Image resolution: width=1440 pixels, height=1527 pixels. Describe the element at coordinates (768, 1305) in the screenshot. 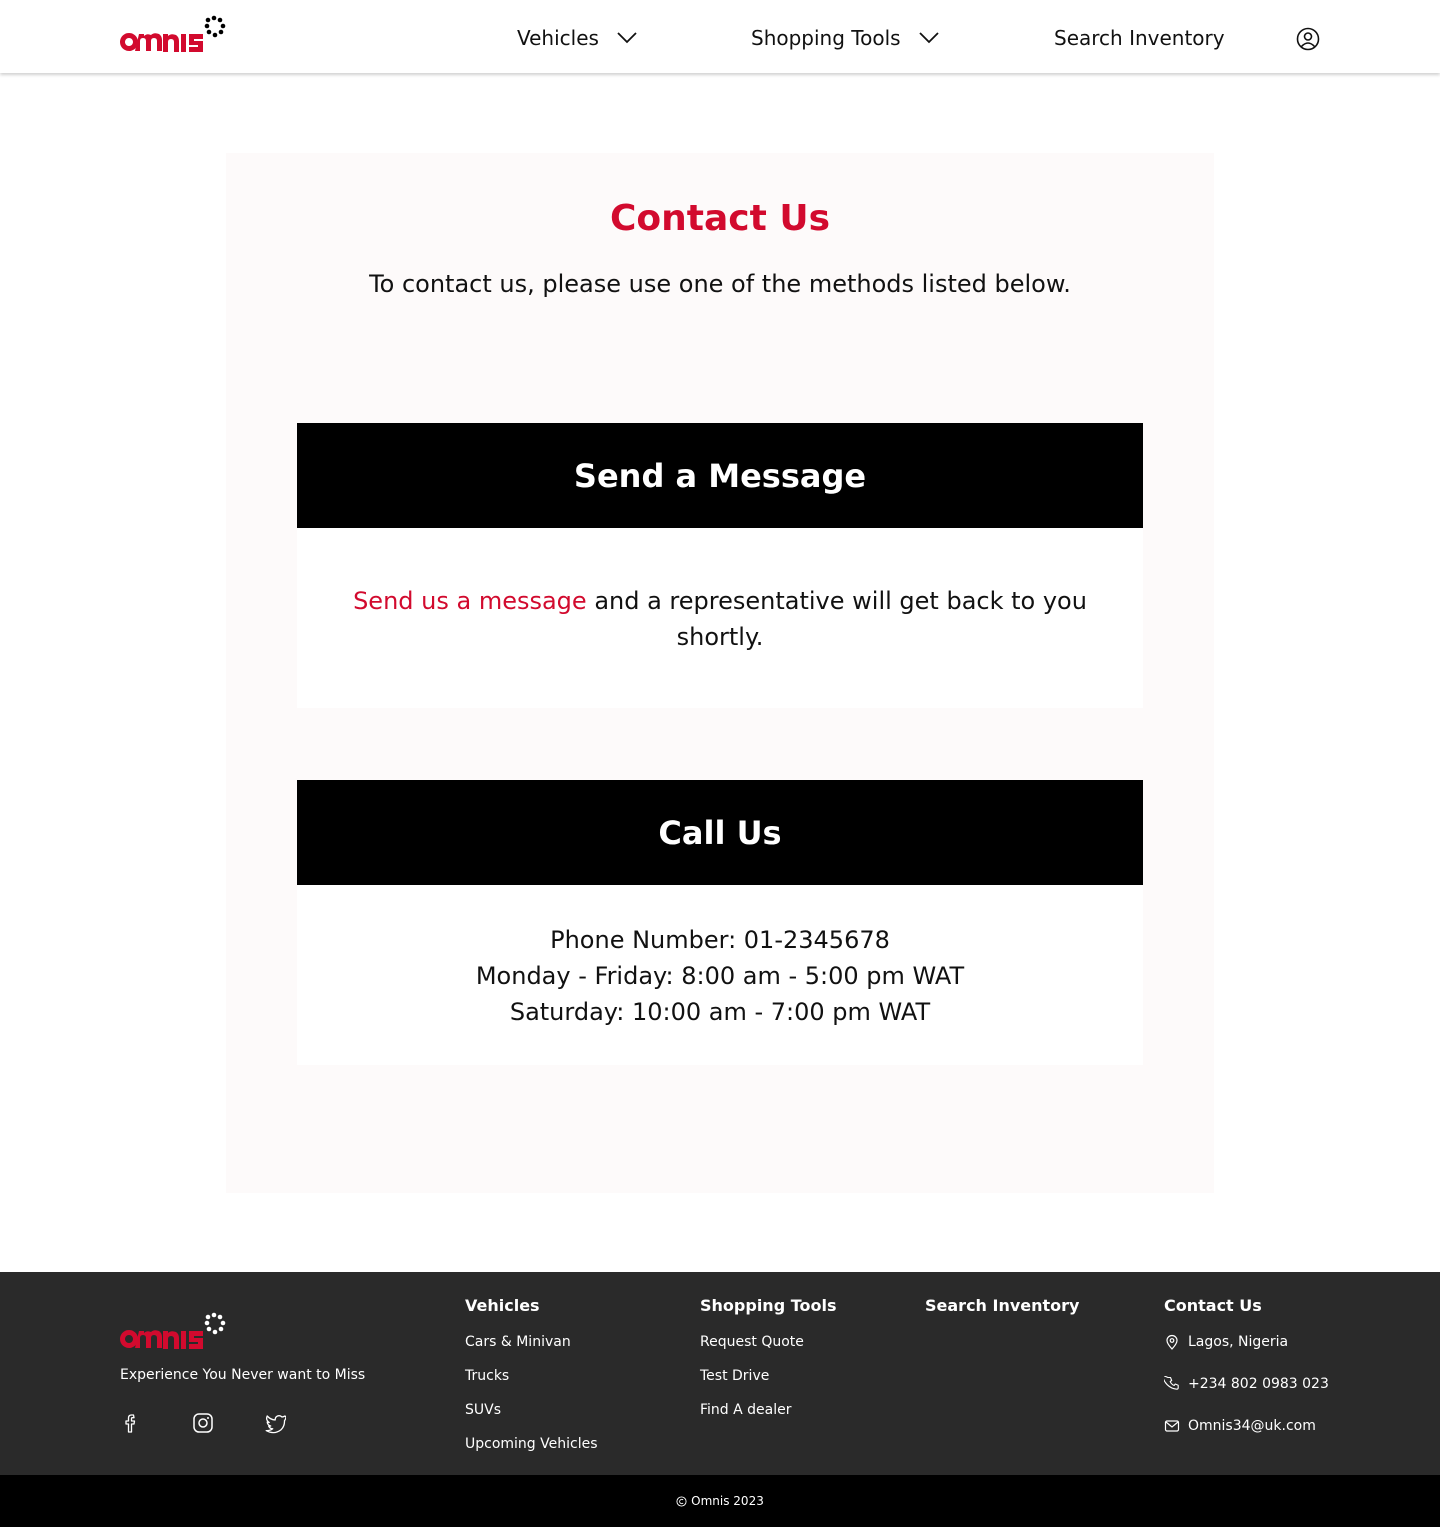

I see `footer-shopping-tools-heading: Shopping Tools` at that location.